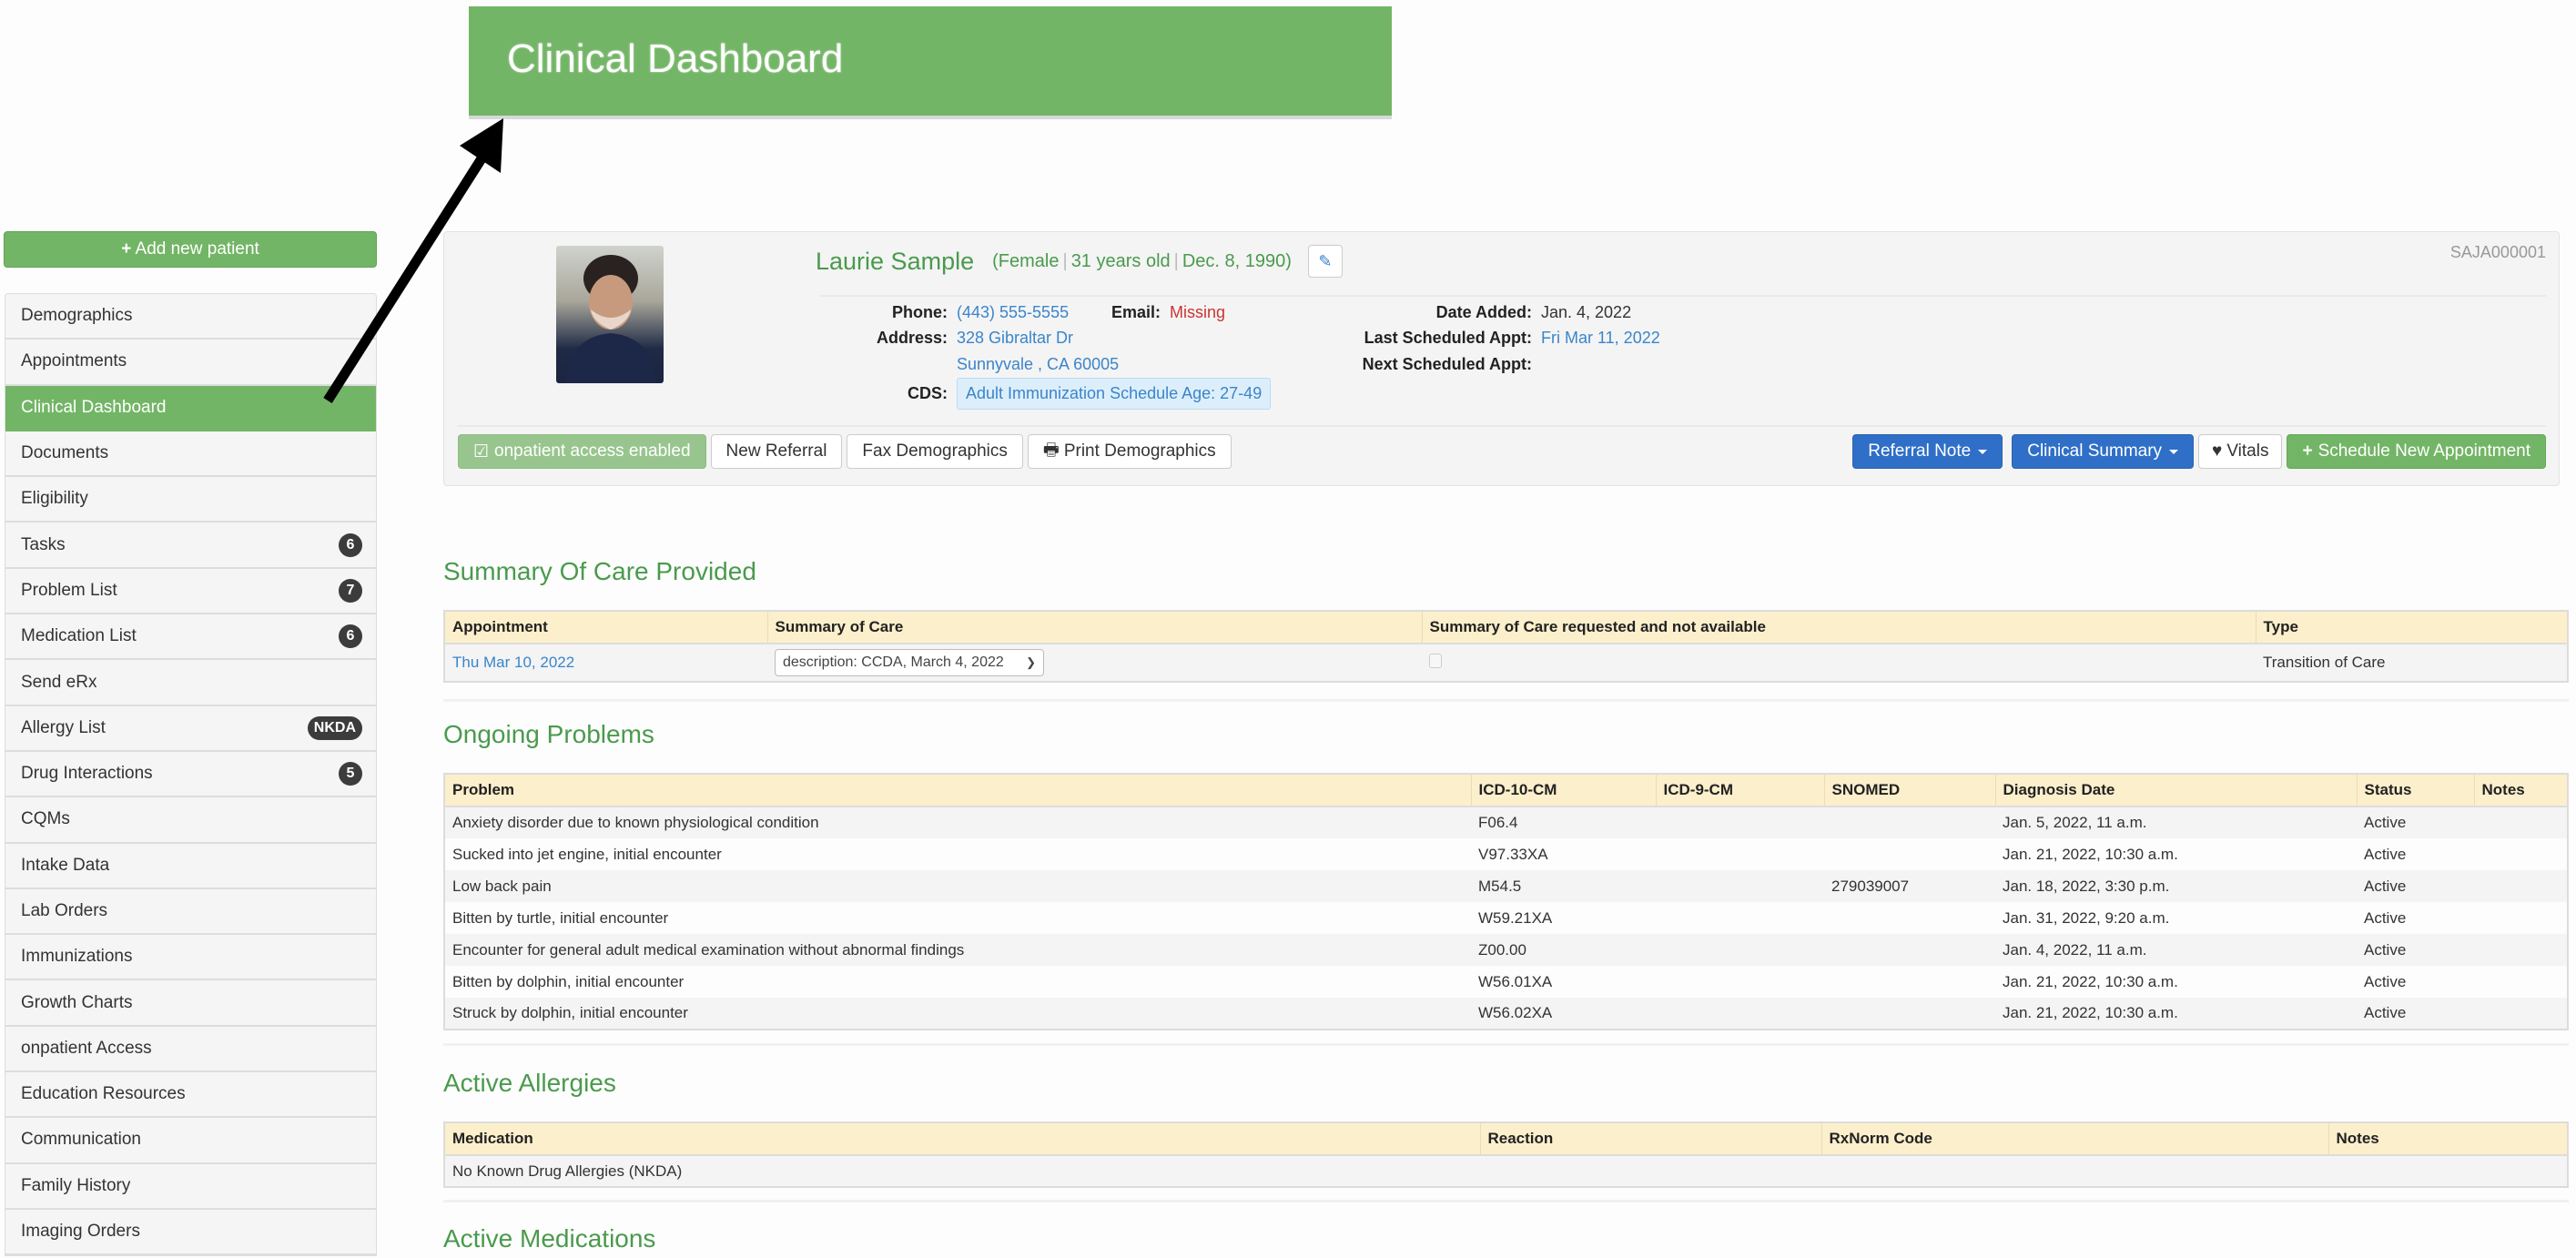 This screenshot has width=2576, height=1258. I want to click on vitals-label: Vitals, so click(2247, 451).